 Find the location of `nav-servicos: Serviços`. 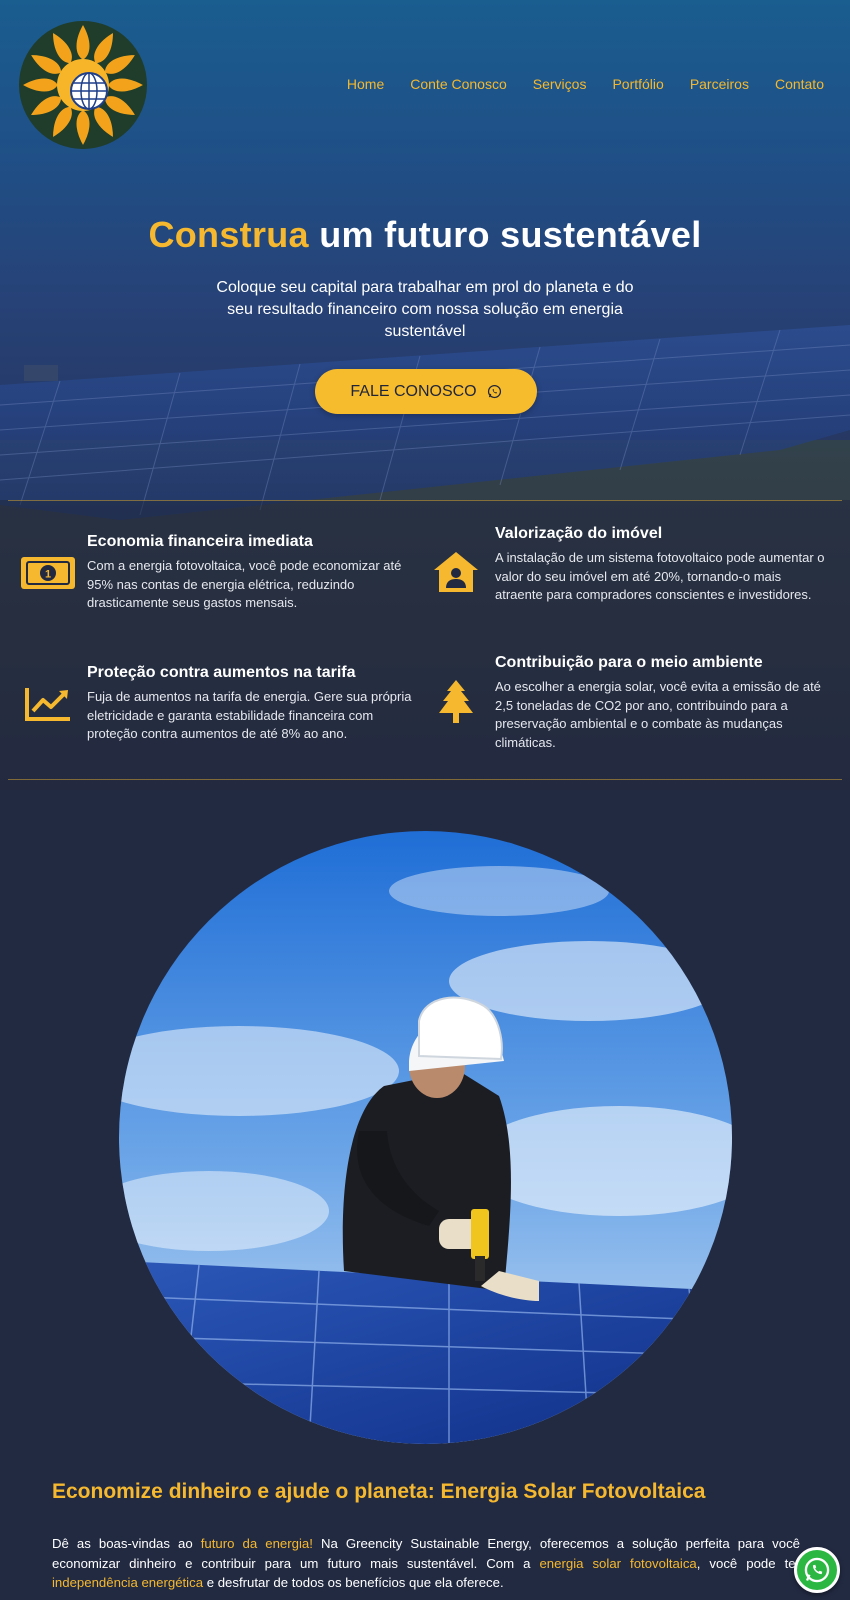

nav-servicos: Serviços is located at coordinates (560, 84).